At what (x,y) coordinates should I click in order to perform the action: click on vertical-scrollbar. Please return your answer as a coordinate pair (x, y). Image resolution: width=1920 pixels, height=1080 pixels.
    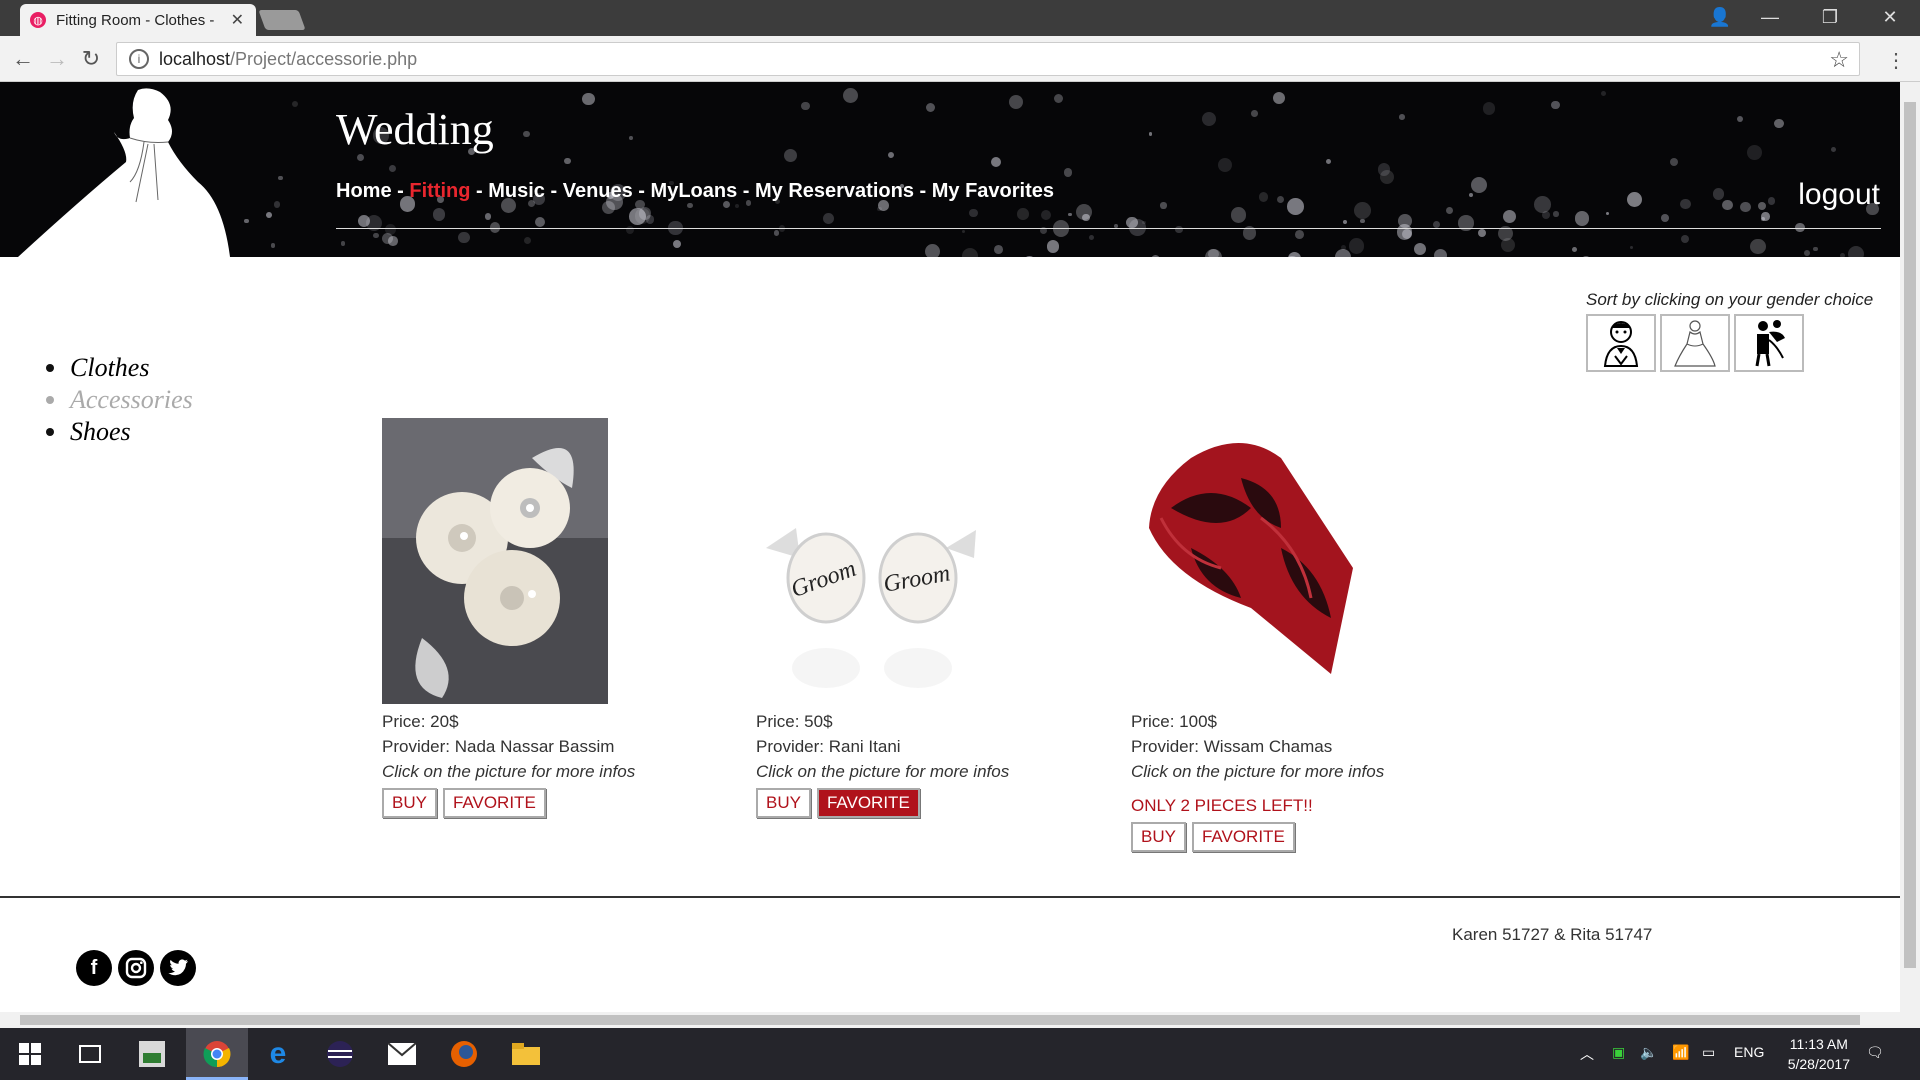
    Looking at the image, I should click on (1910, 547).